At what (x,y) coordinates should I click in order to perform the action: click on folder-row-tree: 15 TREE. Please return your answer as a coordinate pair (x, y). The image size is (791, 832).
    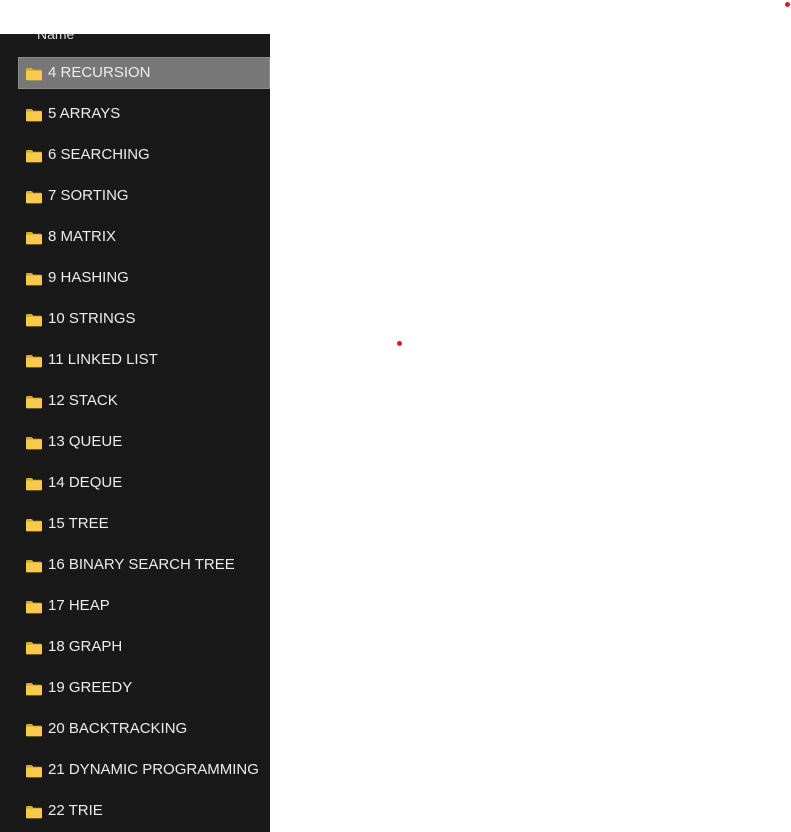
    Looking at the image, I should click on (144, 524).